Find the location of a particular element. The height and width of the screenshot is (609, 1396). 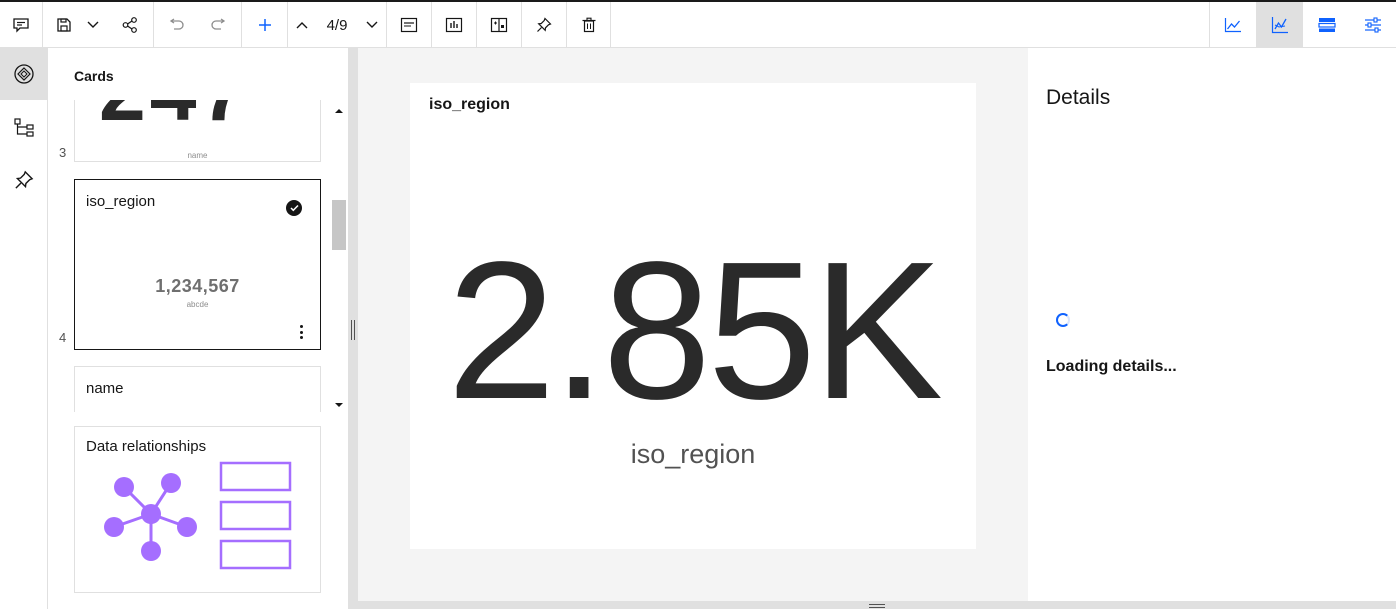

bottom-grip-icon is located at coordinates (877, 606).